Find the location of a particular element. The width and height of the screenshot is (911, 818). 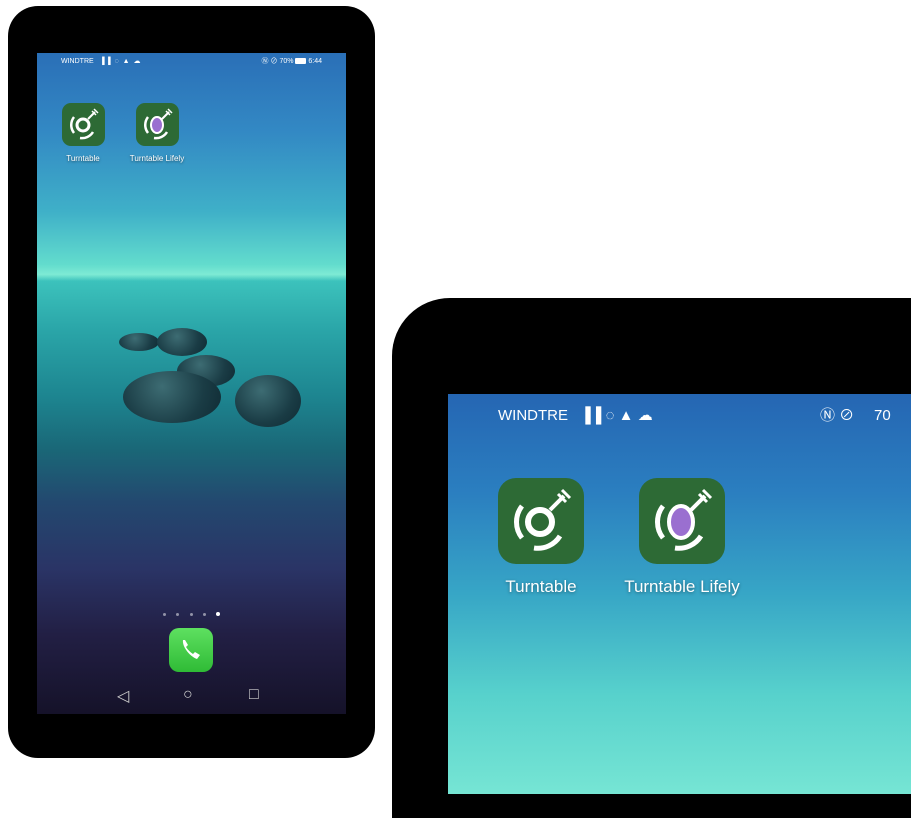

zoomed-app-turntable-lifely: Turntable Lifely is located at coordinates (682, 537).